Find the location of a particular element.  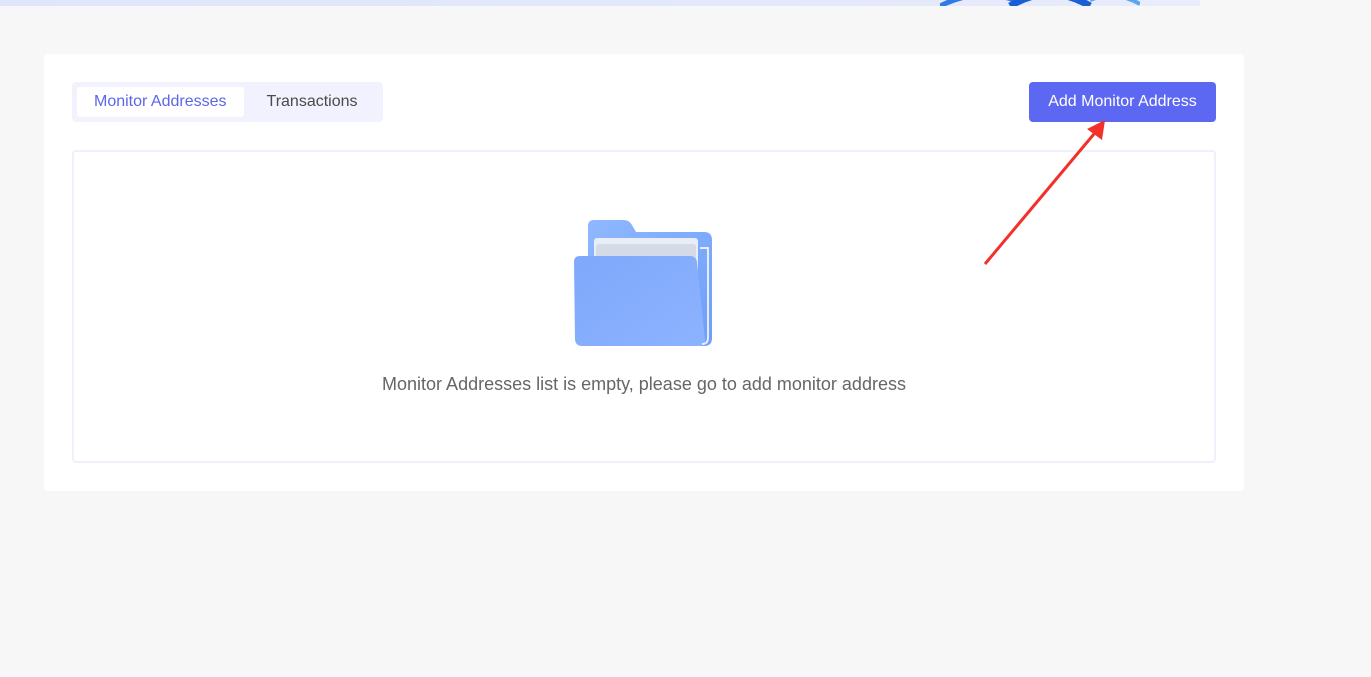

banner-swoosh-graphic is located at coordinates (1040, 3).